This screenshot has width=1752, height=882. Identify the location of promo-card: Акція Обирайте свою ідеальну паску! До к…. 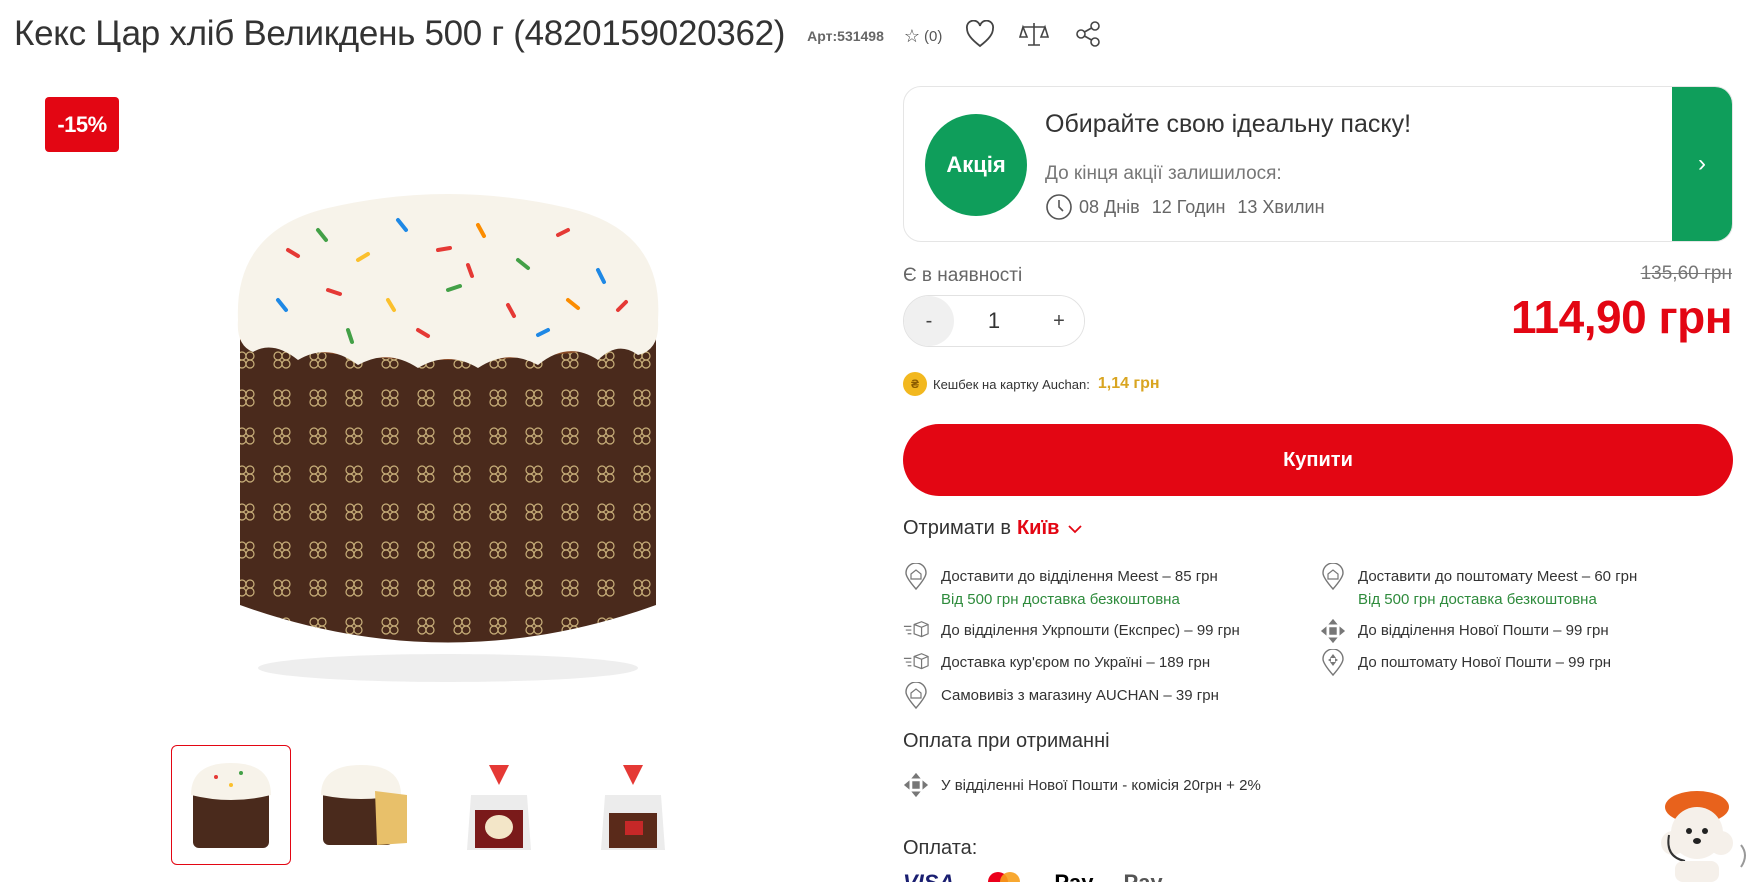
(1318, 164).